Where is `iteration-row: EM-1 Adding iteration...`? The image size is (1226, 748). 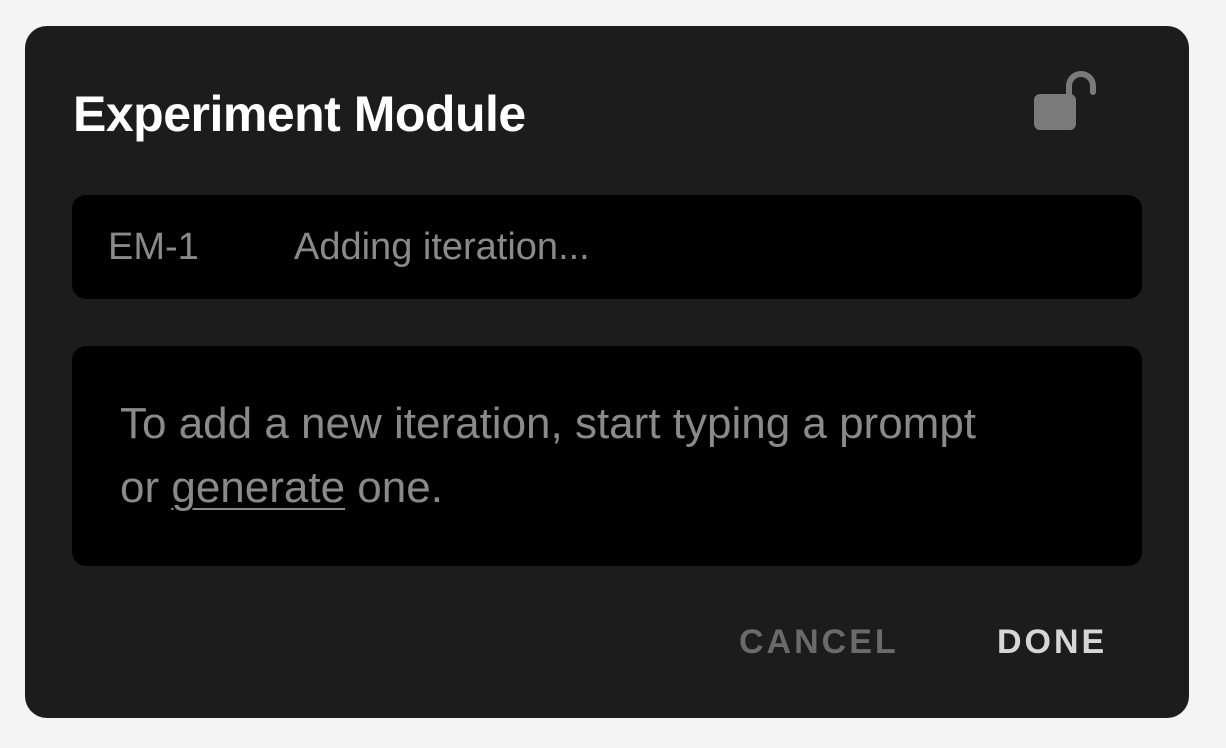 iteration-row: EM-1 Adding iteration... is located at coordinates (607, 247).